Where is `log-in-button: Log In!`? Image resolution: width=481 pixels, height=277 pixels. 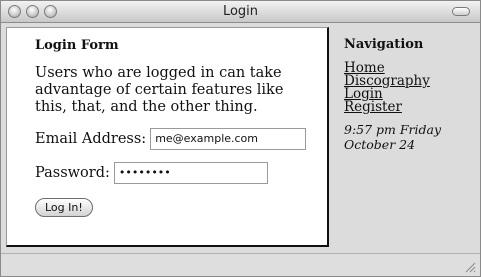 log-in-button: Log In! is located at coordinates (64, 207).